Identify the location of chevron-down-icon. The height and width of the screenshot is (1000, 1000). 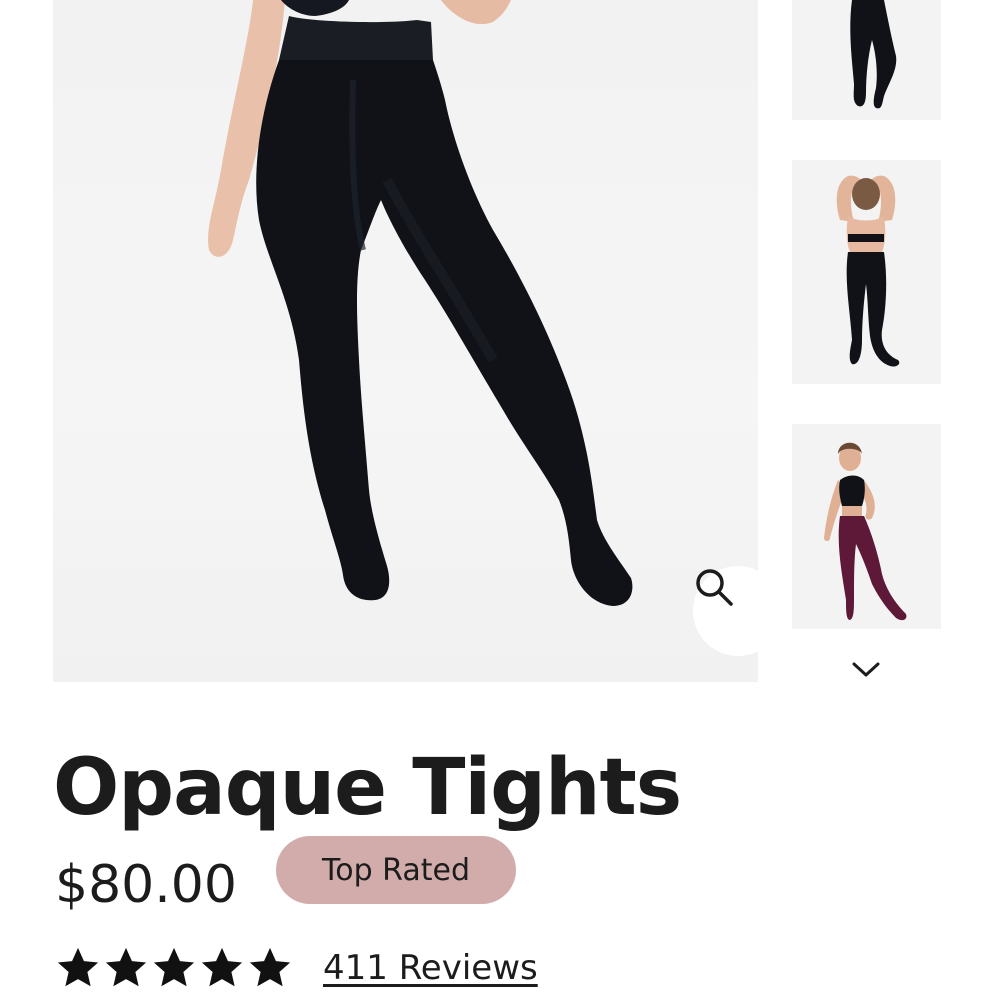
(866, 669).